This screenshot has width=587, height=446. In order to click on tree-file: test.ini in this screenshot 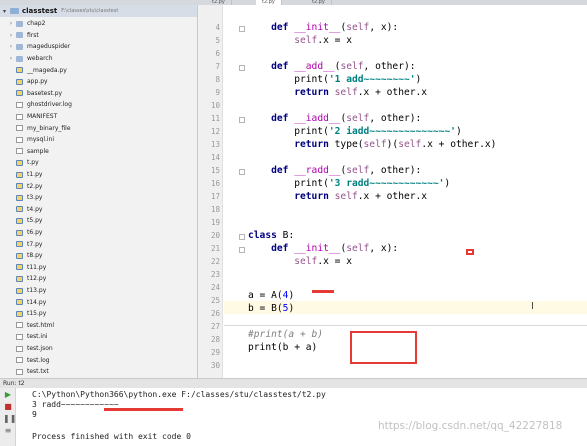, I will do `click(32, 337)`.